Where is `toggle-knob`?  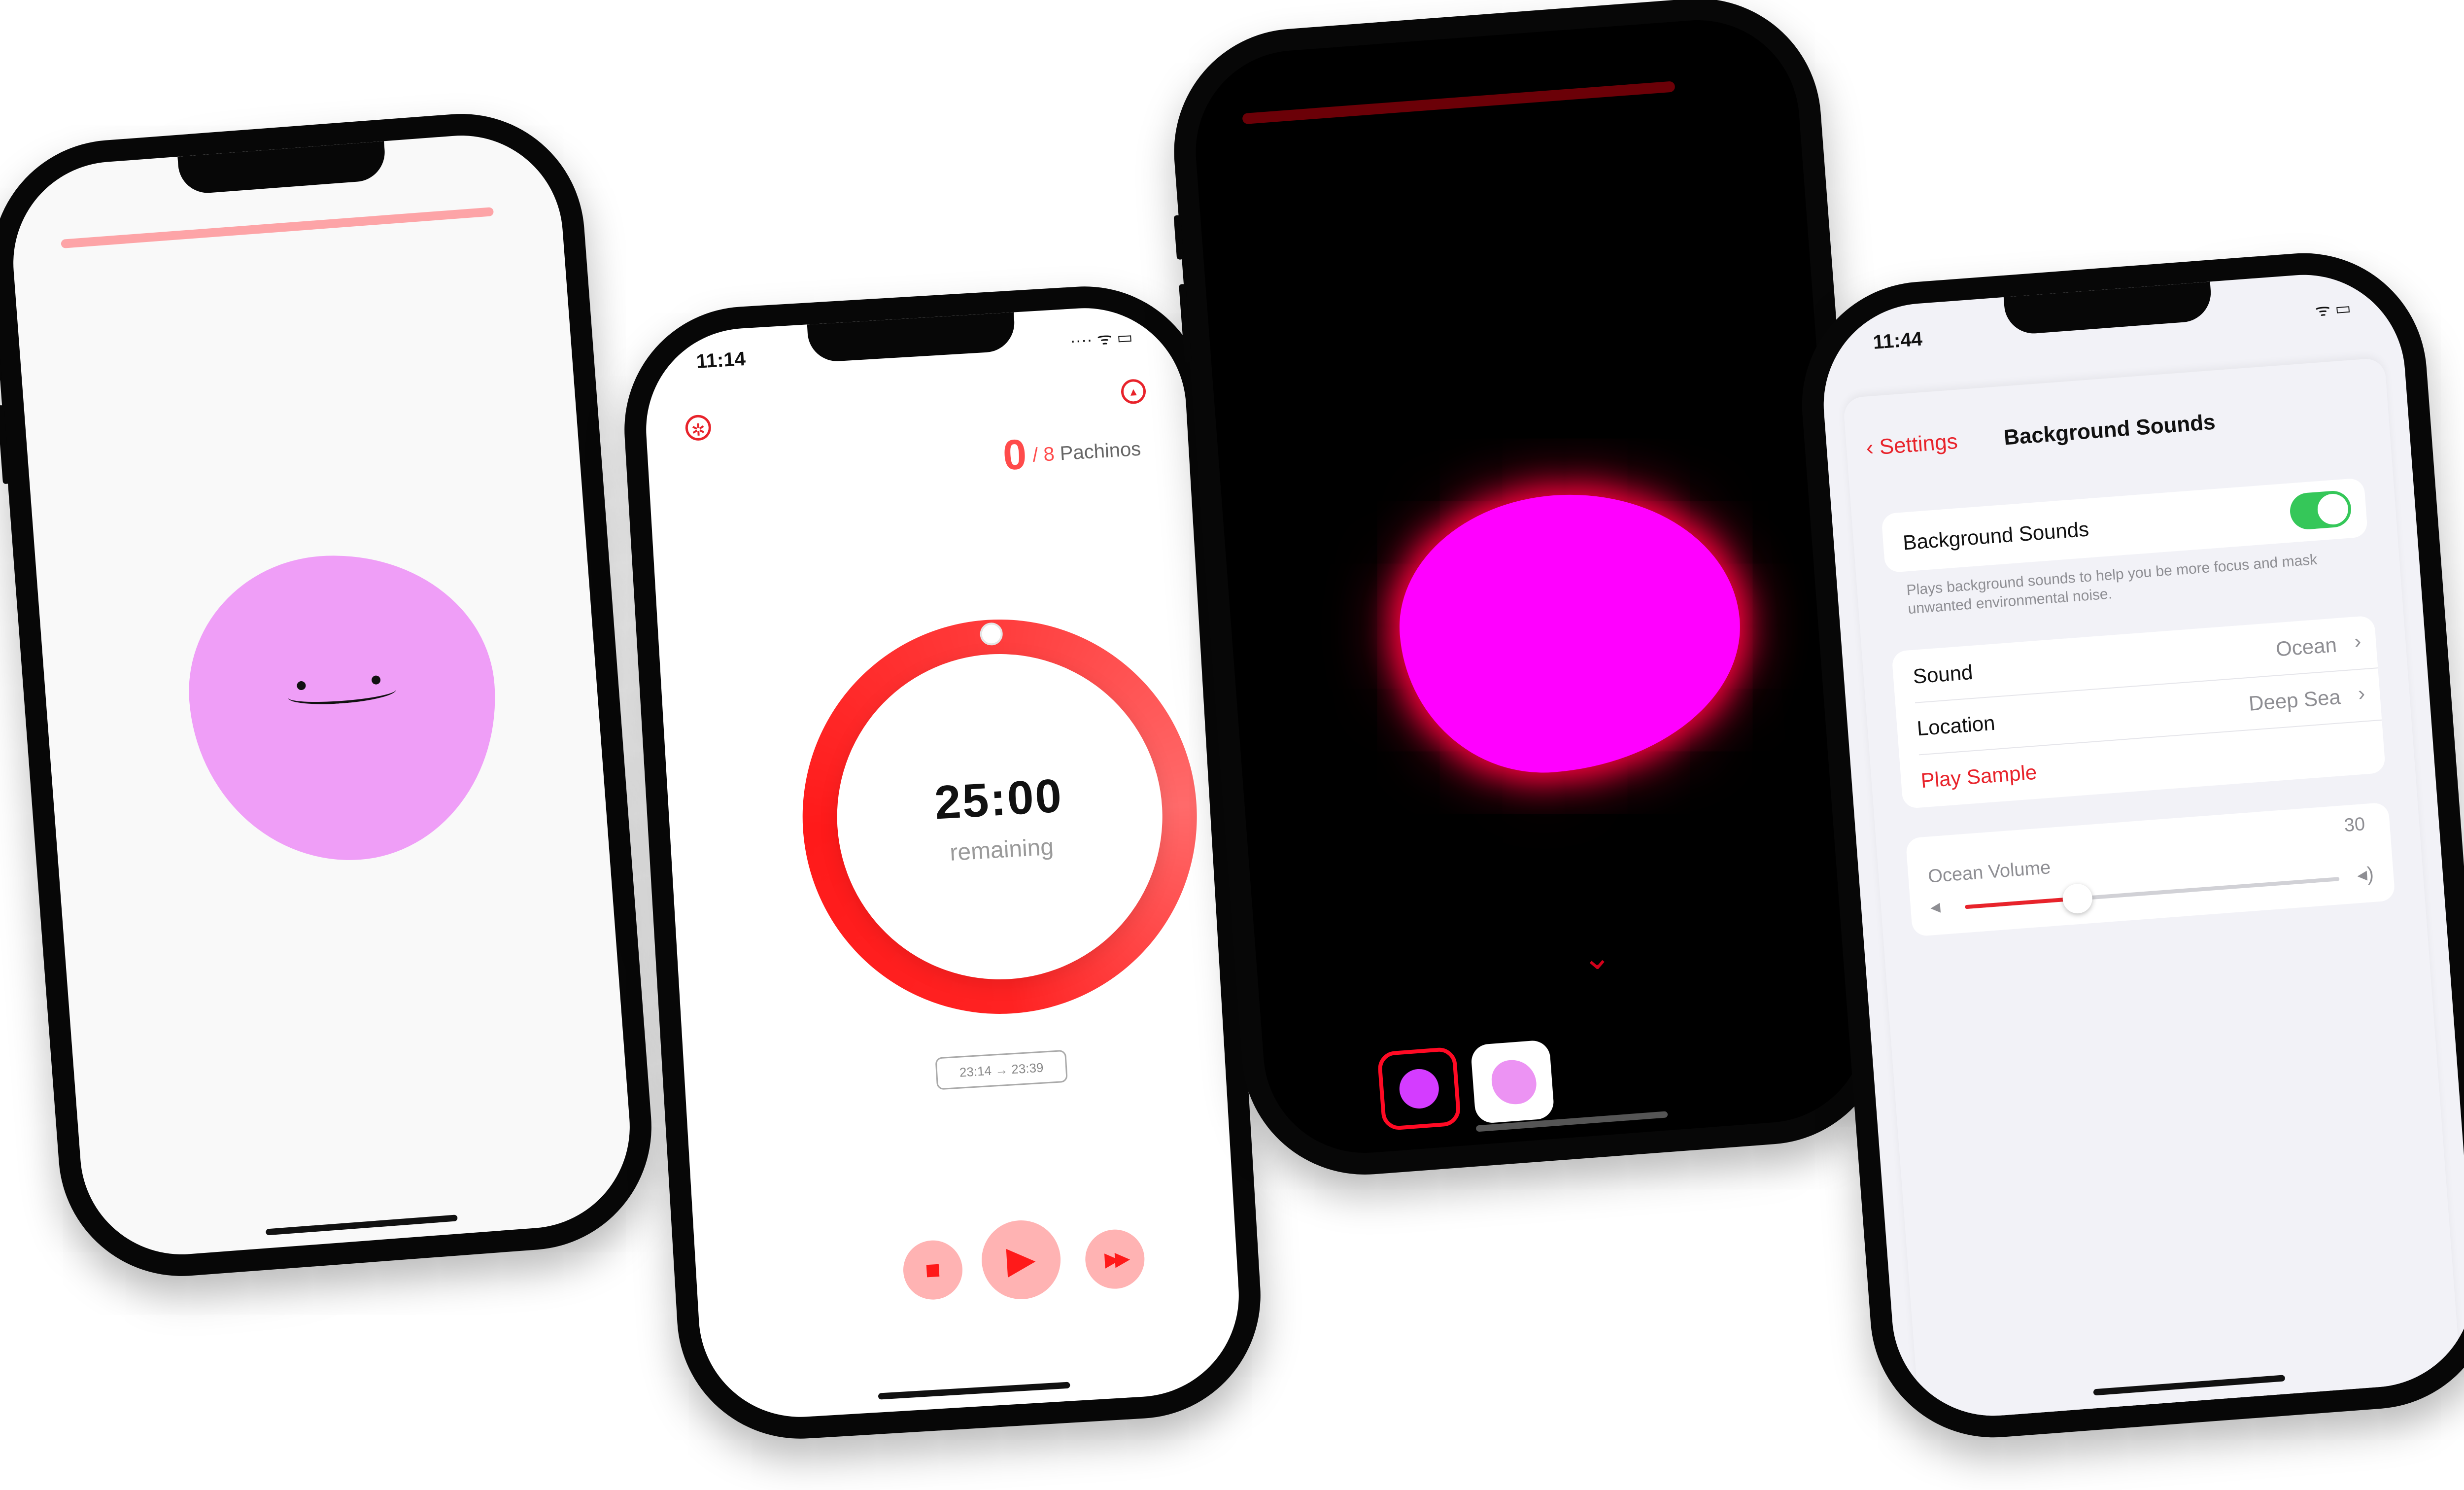
toggle-knob is located at coordinates (2333, 509).